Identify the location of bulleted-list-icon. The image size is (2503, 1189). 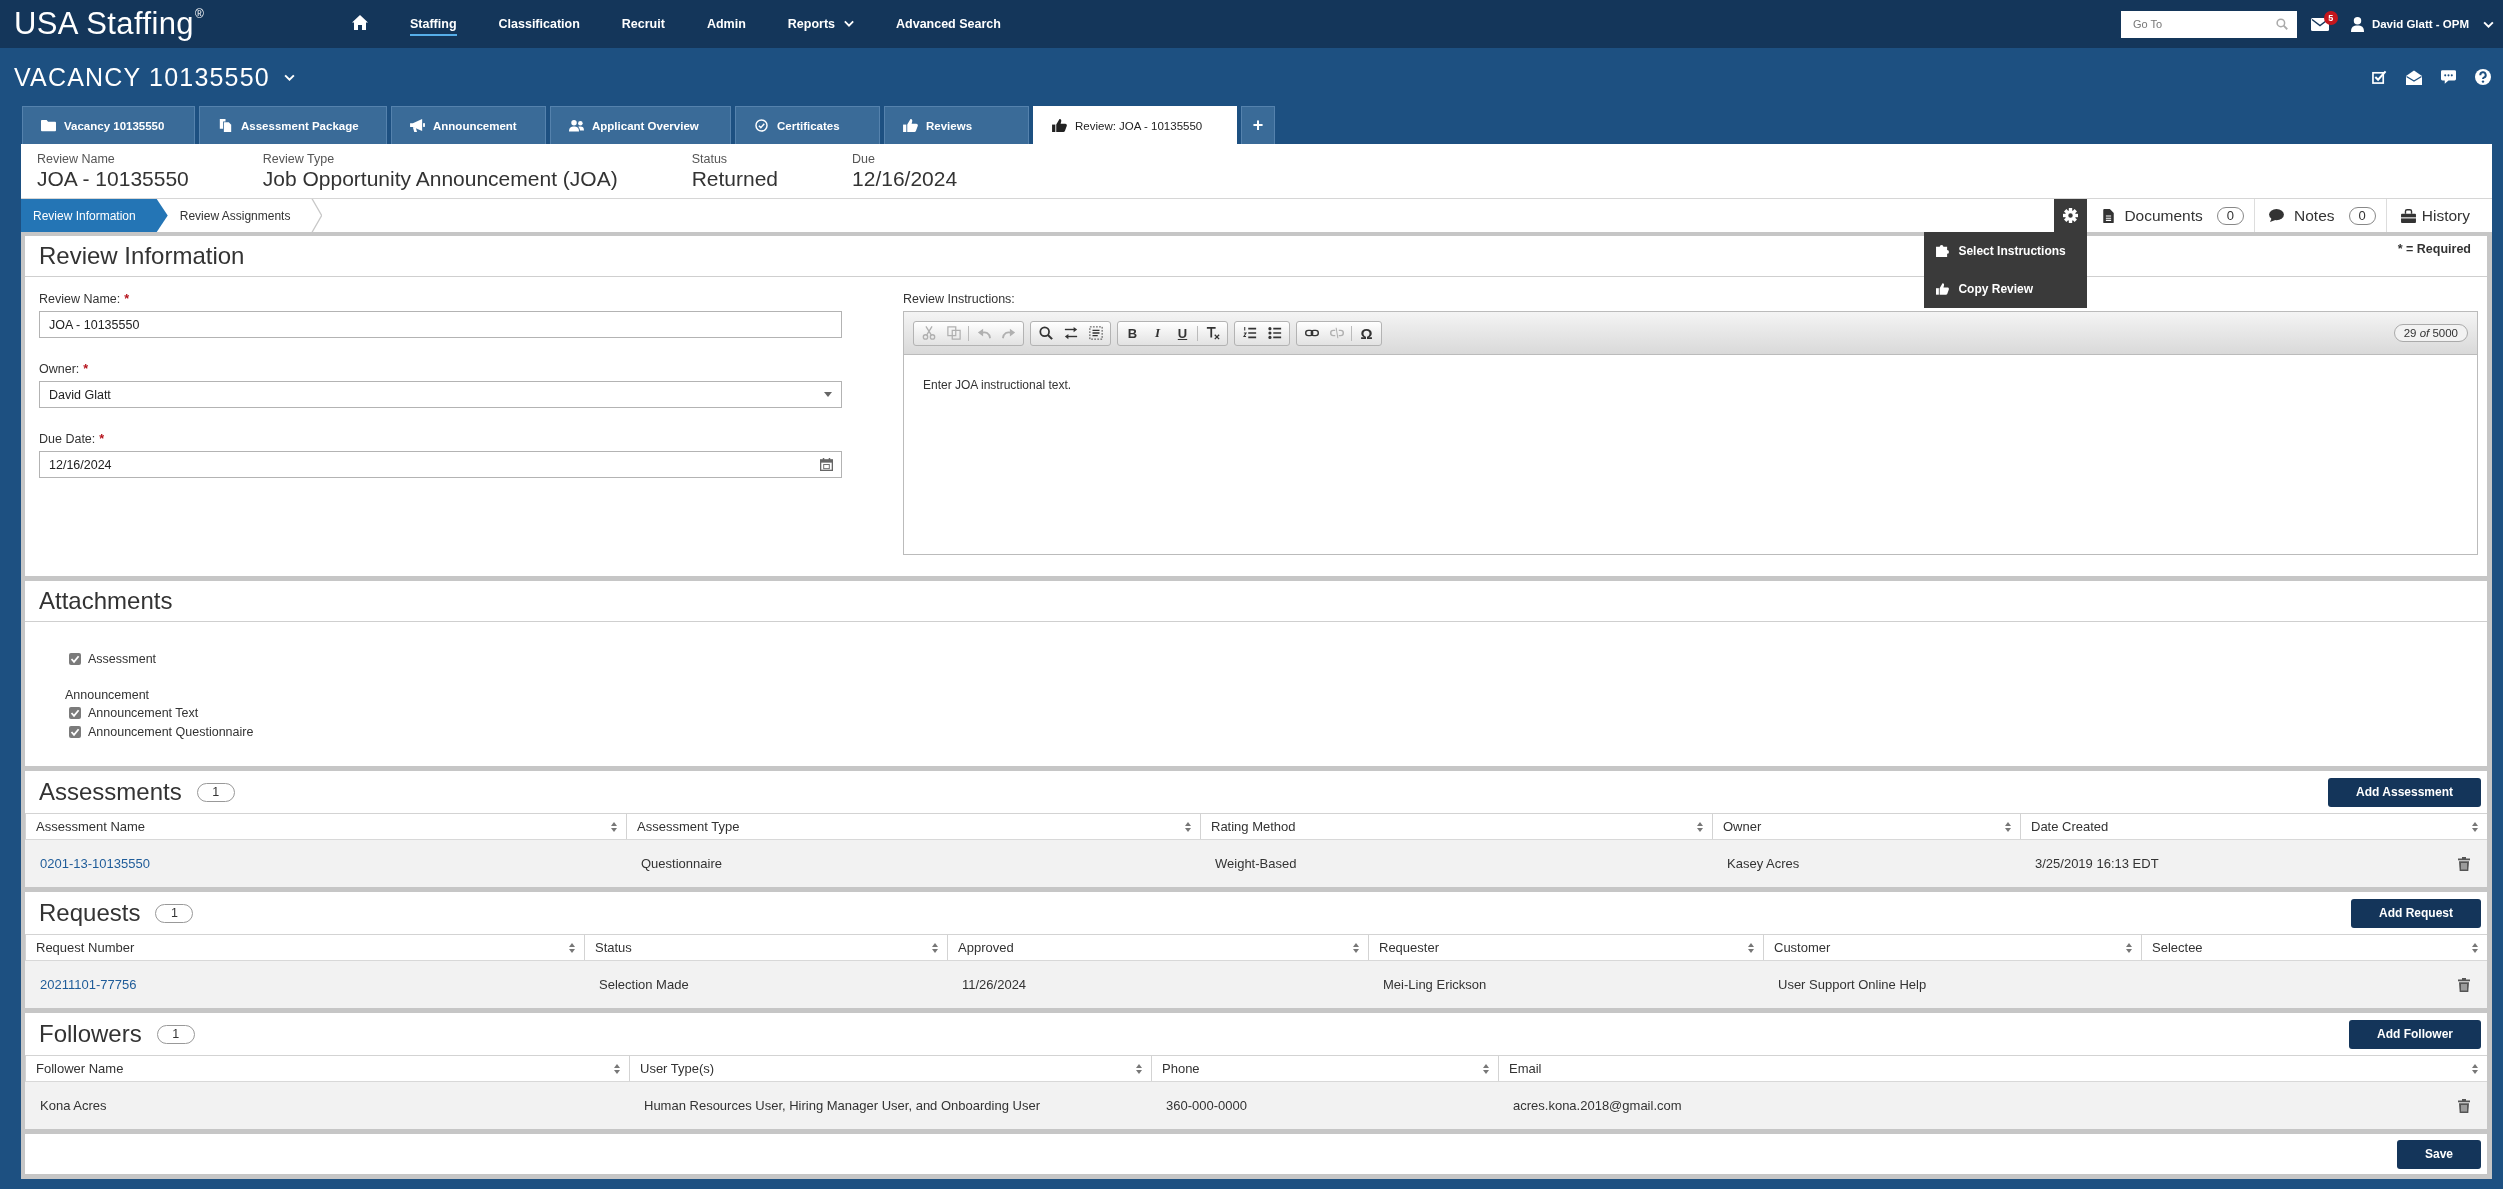
(1274, 333).